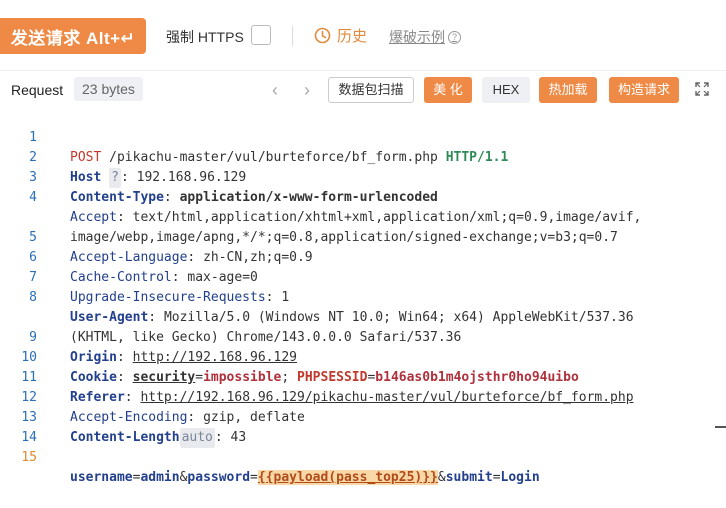 This screenshot has width=726, height=508. What do you see at coordinates (205, 37) in the screenshot?
I see `force-https-label: 强制 HTTPS` at bounding box center [205, 37].